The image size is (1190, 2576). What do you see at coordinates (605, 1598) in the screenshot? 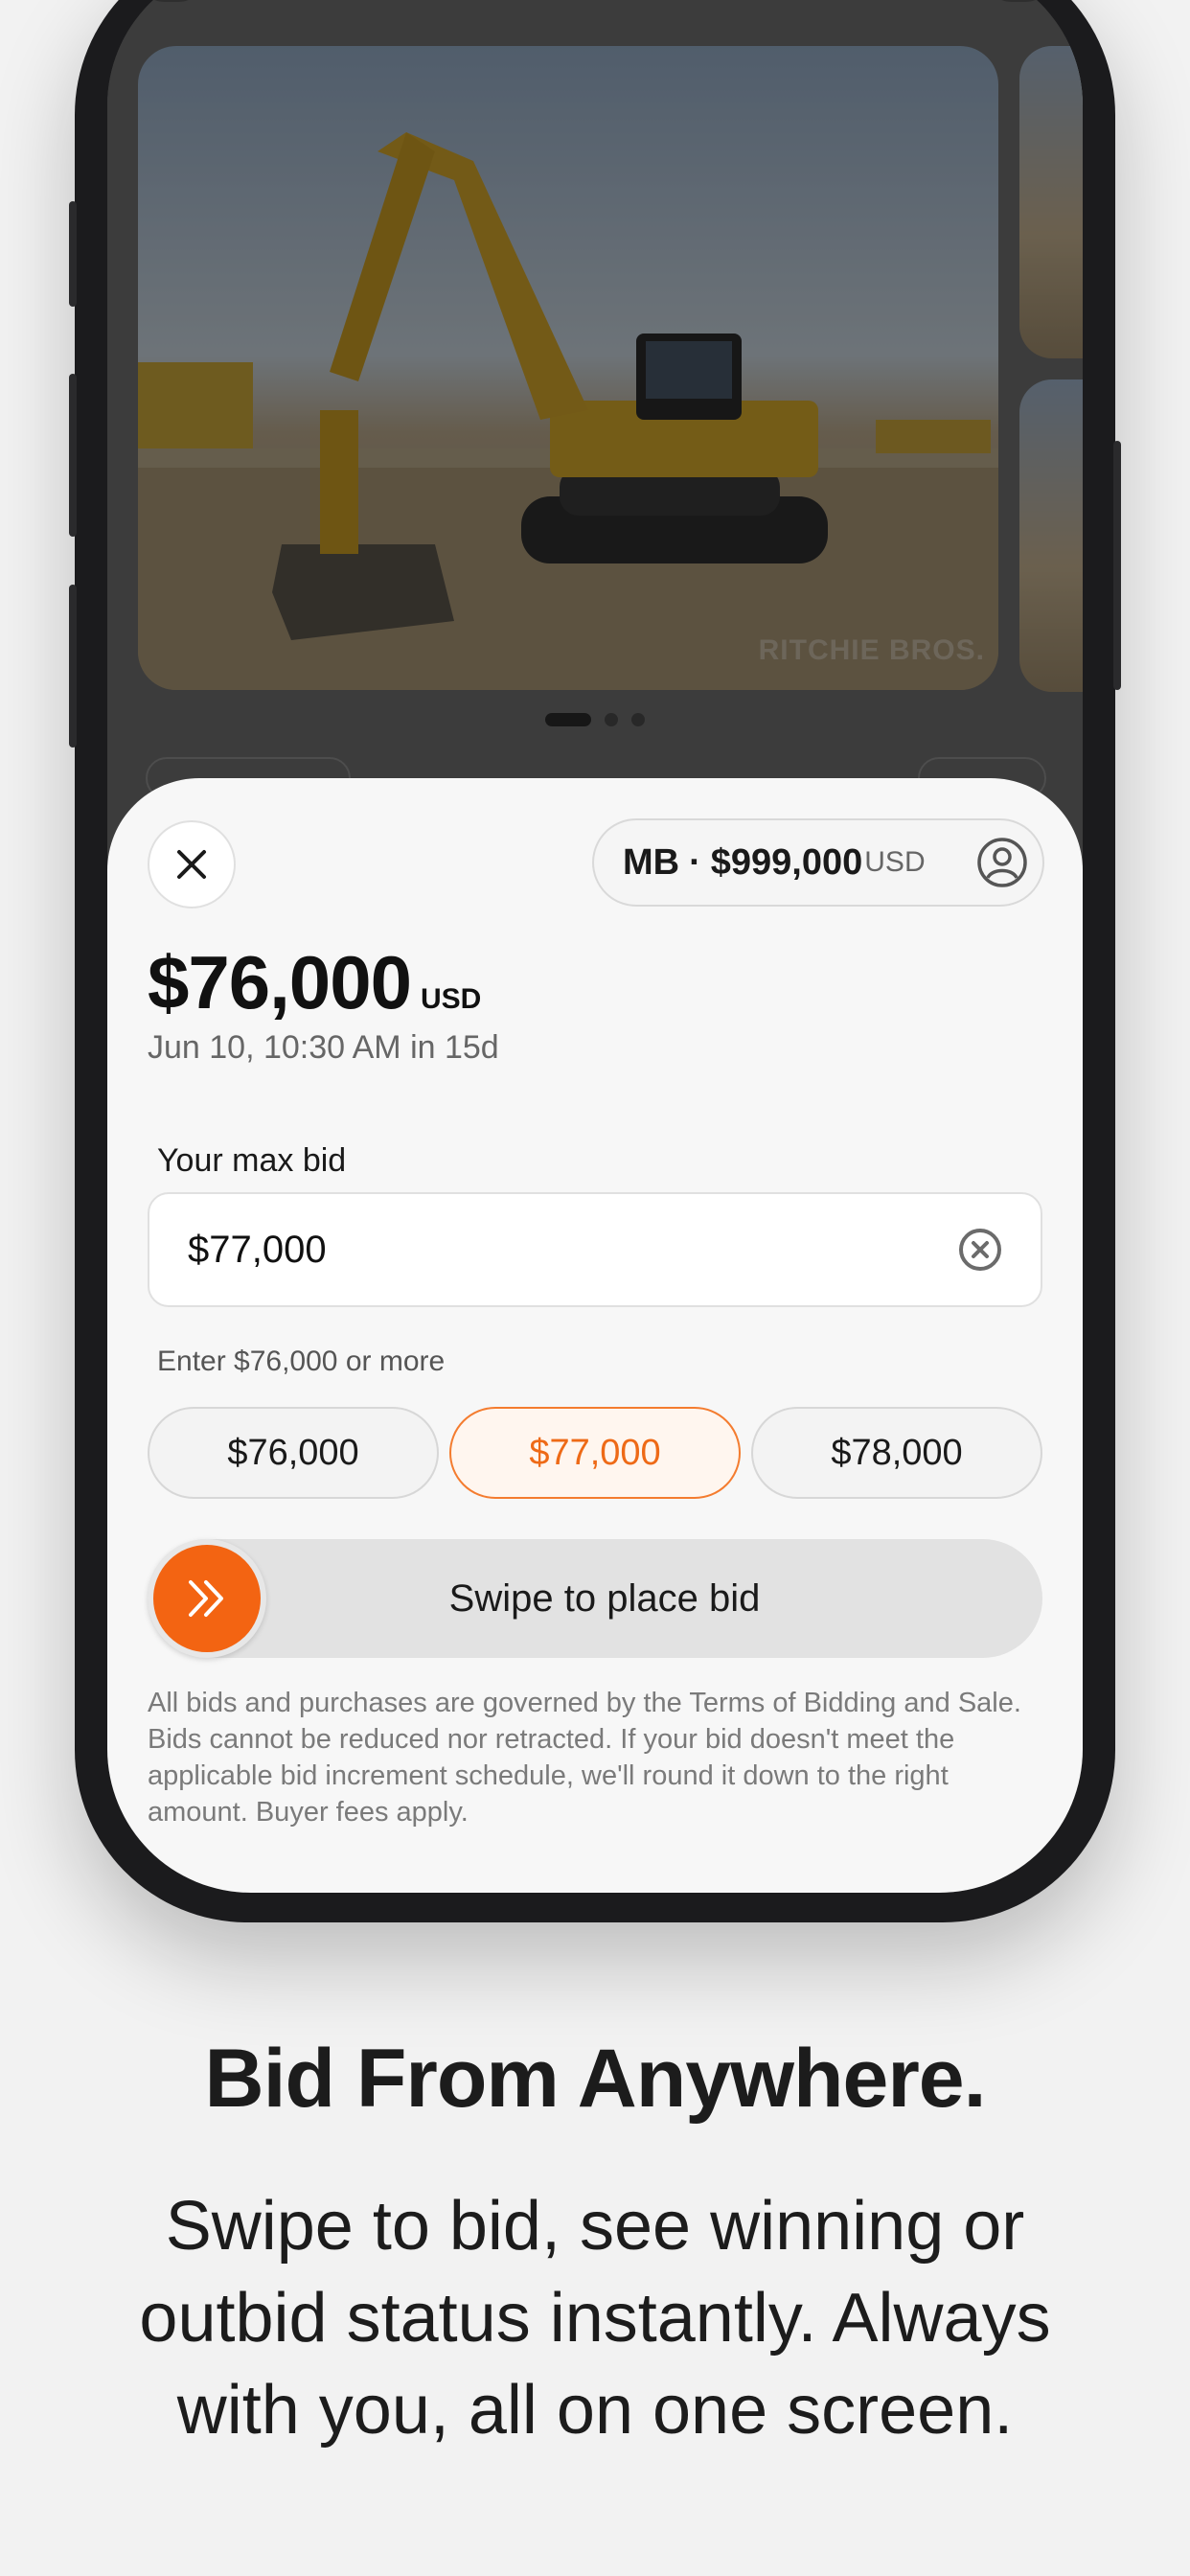
I see `swipe-label: Swipe to place bid` at bounding box center [605, 1598].